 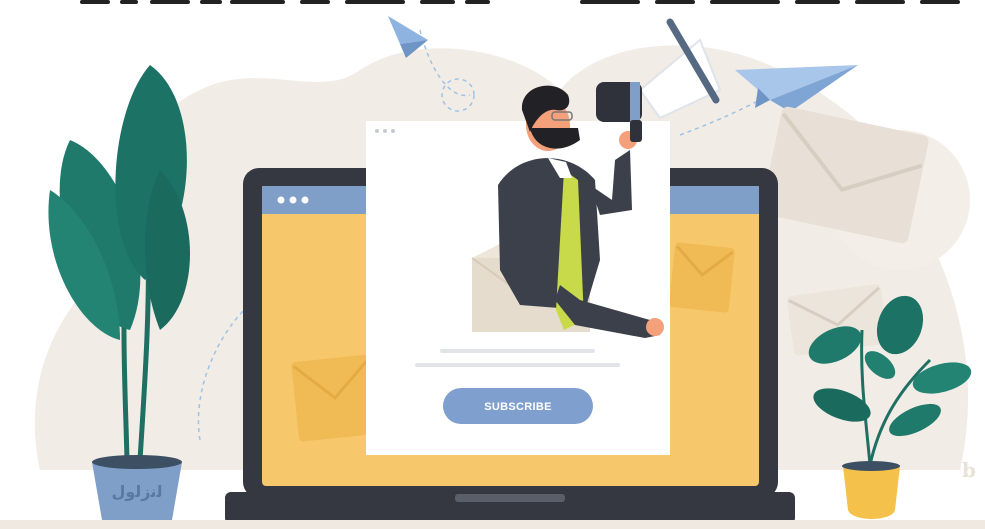 I want to click on pot-logo-text: ﻟﻧﺯﻟﻭﻝ, so click(x=136, y=491).